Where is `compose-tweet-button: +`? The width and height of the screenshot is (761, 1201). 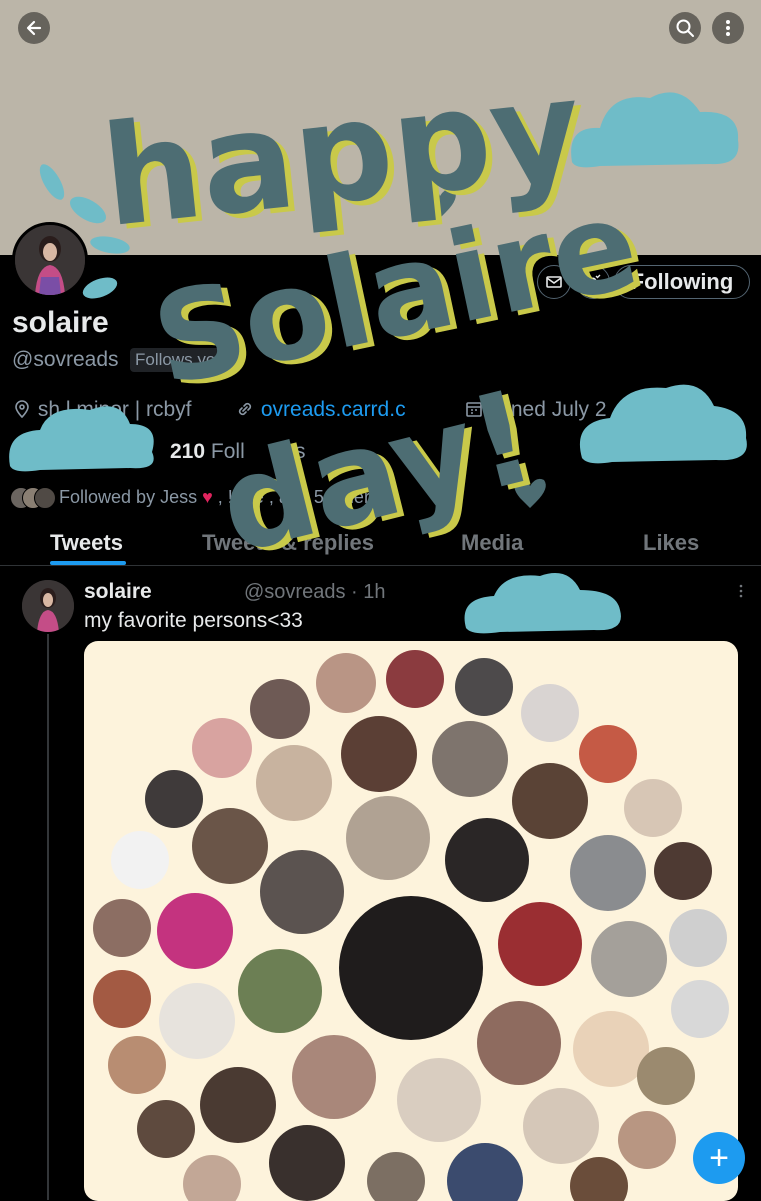
compose-tweet-button: + is located at coordinates (719, 1158).